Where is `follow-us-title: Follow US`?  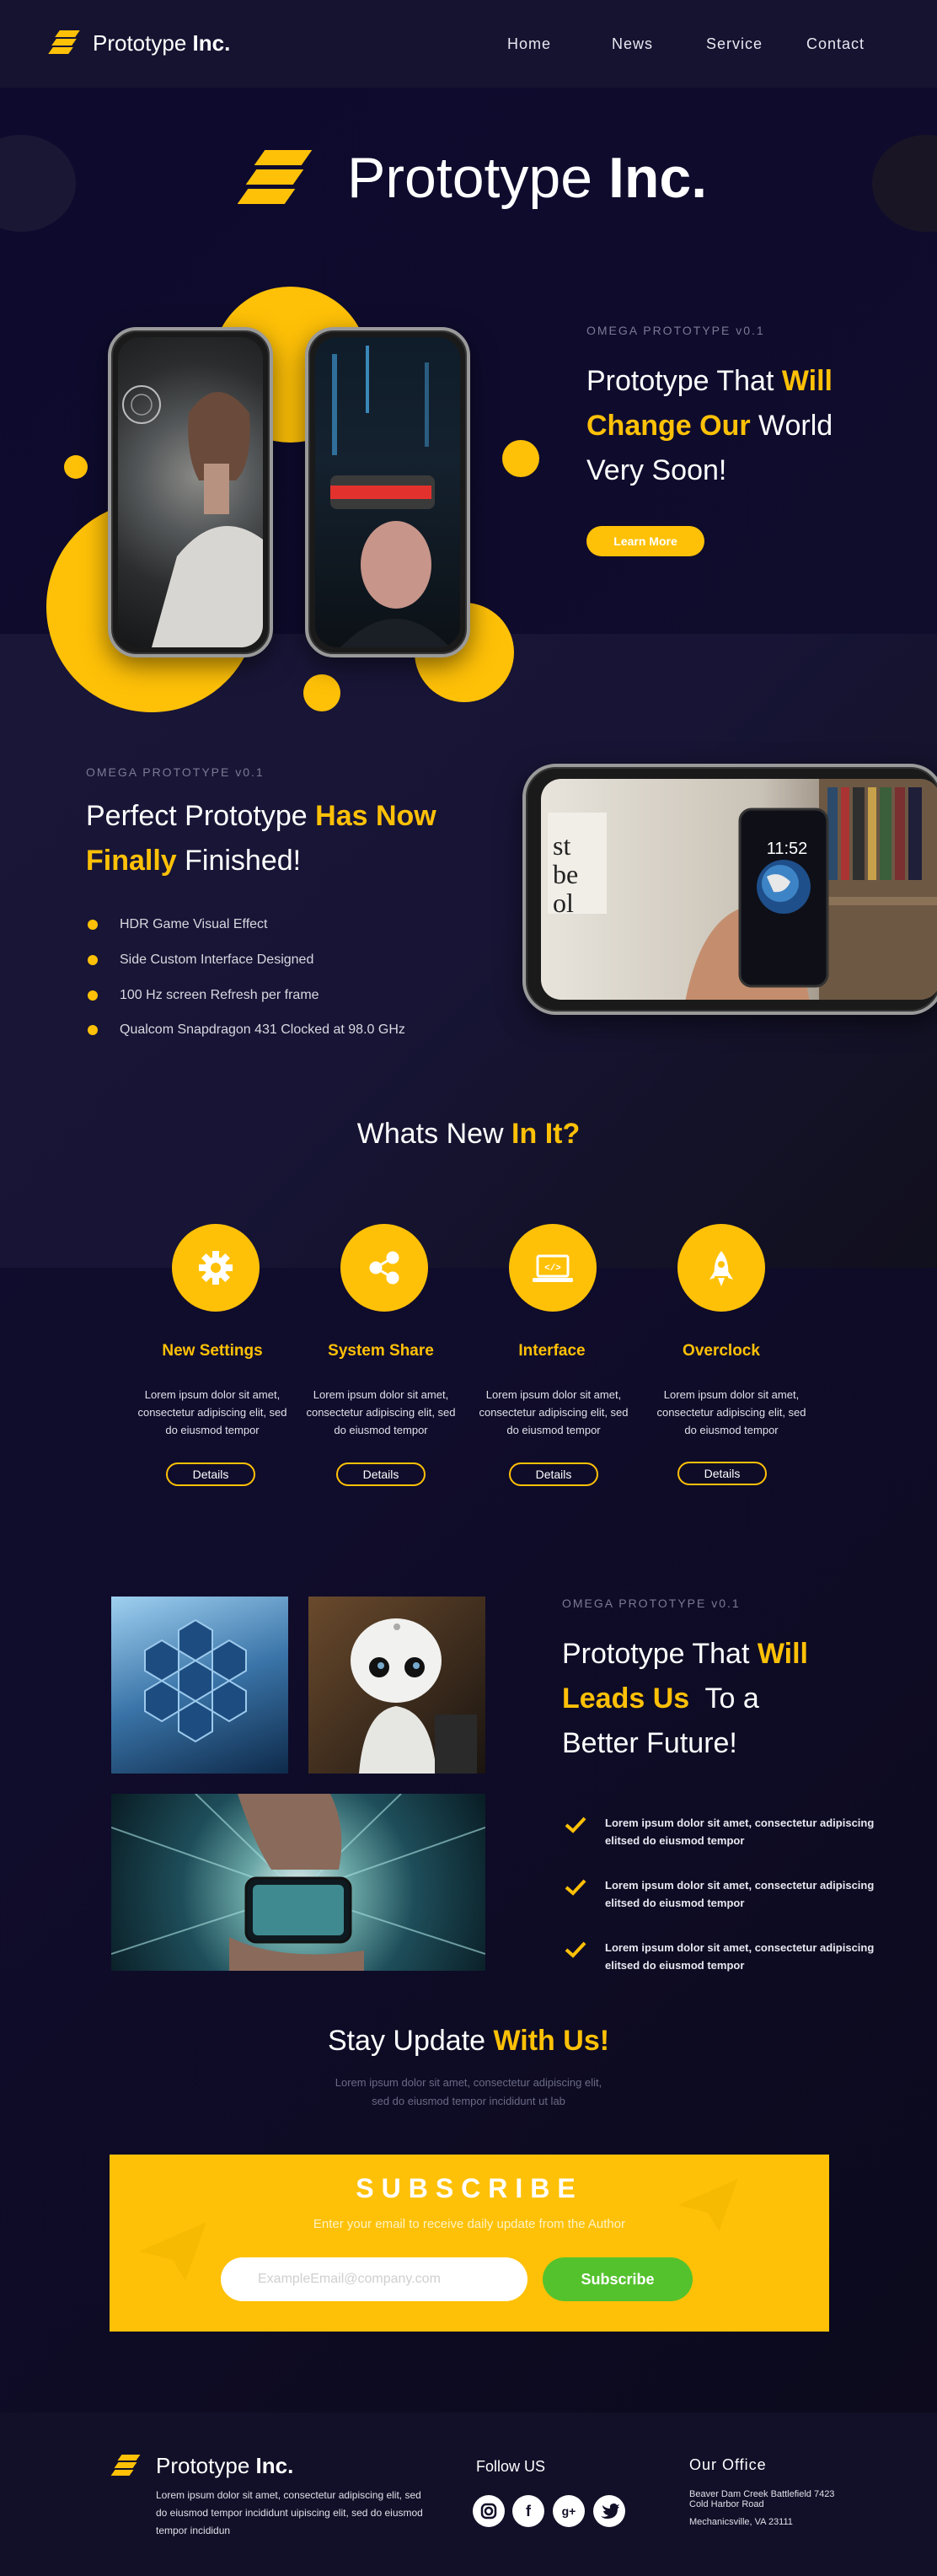
follow-us-title: Follow US is located at coordinates (511, 2466).